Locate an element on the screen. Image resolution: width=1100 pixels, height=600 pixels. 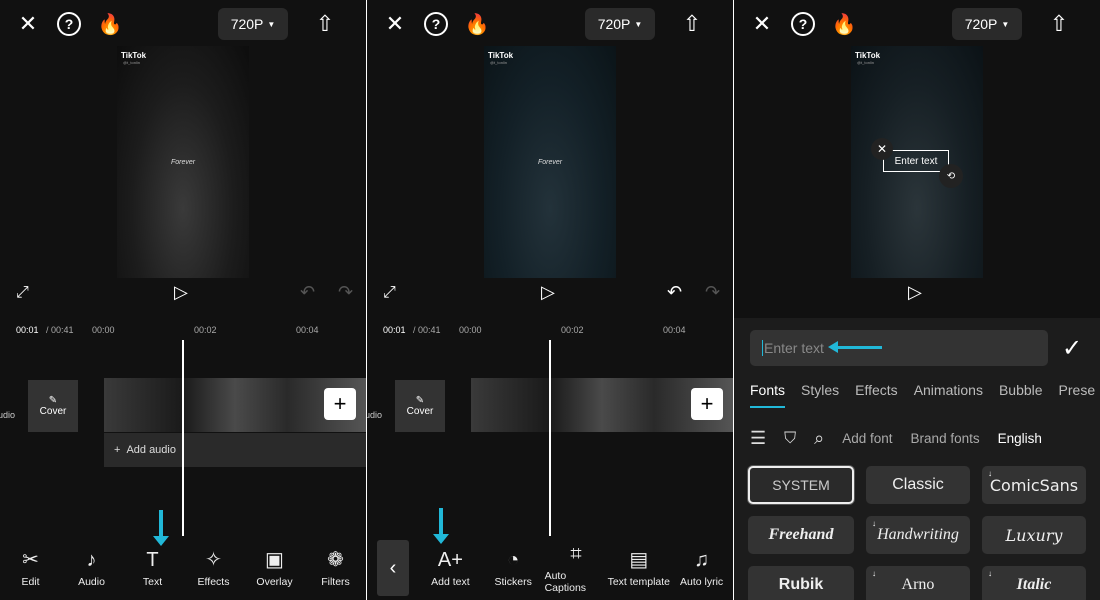
brand-fonts-link: Brand fonts is located at coordinates (945, 438).